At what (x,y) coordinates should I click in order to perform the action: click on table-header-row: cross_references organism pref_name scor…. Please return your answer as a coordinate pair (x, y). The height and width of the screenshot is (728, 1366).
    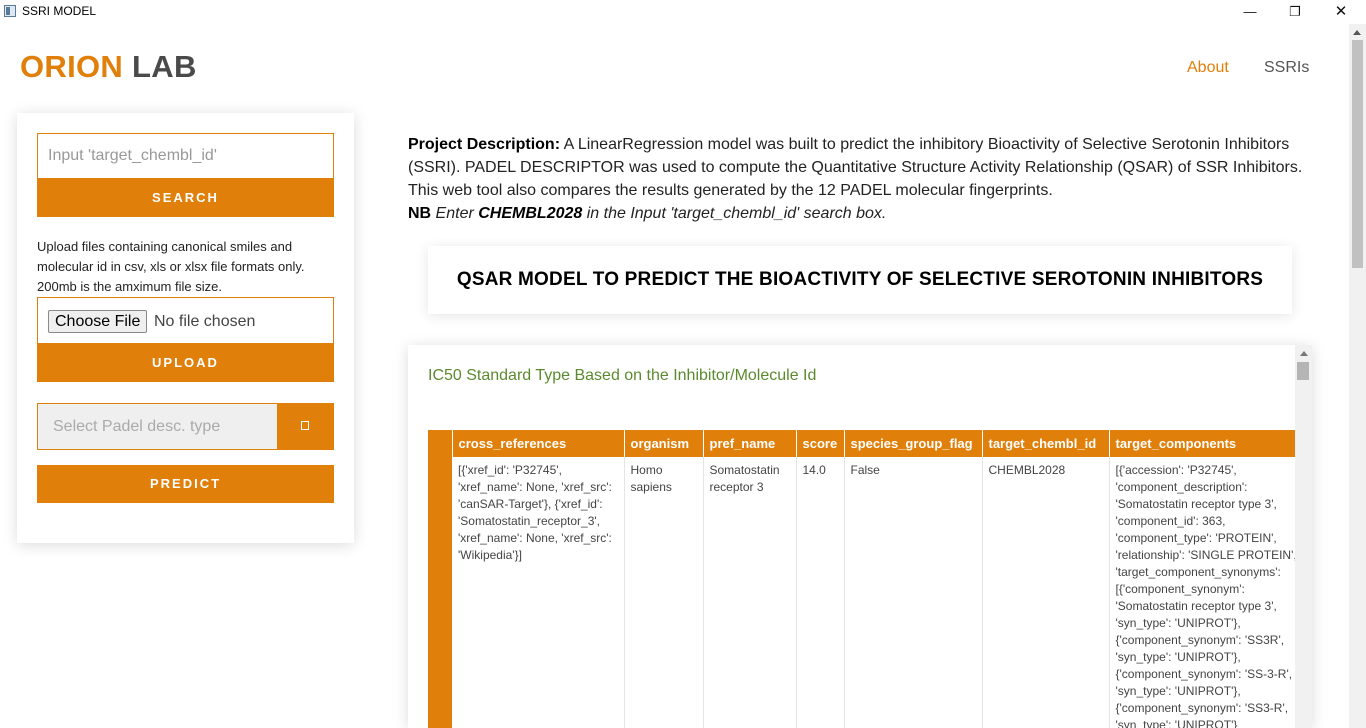
    Looking at the image, I should click on (861, 443).